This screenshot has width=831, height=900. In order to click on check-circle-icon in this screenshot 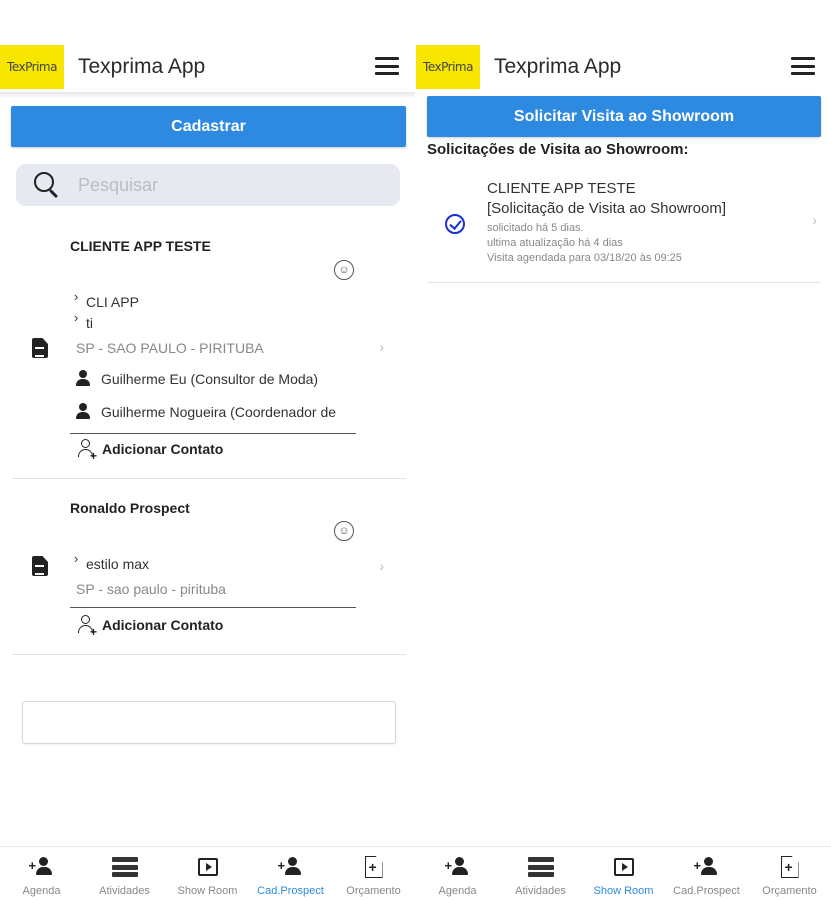, I will do `click(455, 224)`.